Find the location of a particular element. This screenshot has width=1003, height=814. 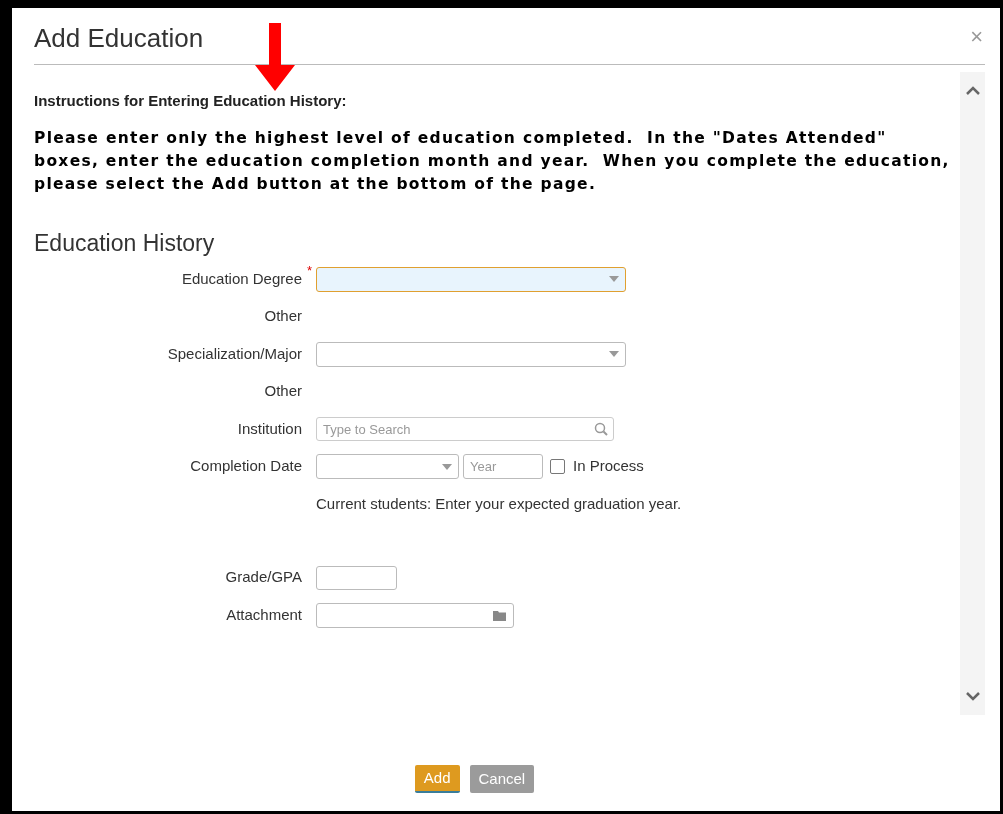

field-label: Education Degree is located at coordinates (241, 278).